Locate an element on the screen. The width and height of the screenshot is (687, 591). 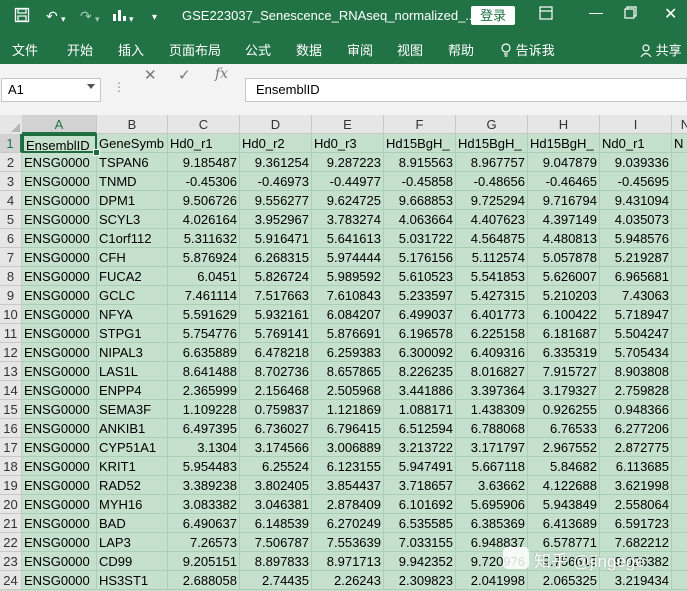
cell-b19: RAD52 is located at coordinates (132, 485).